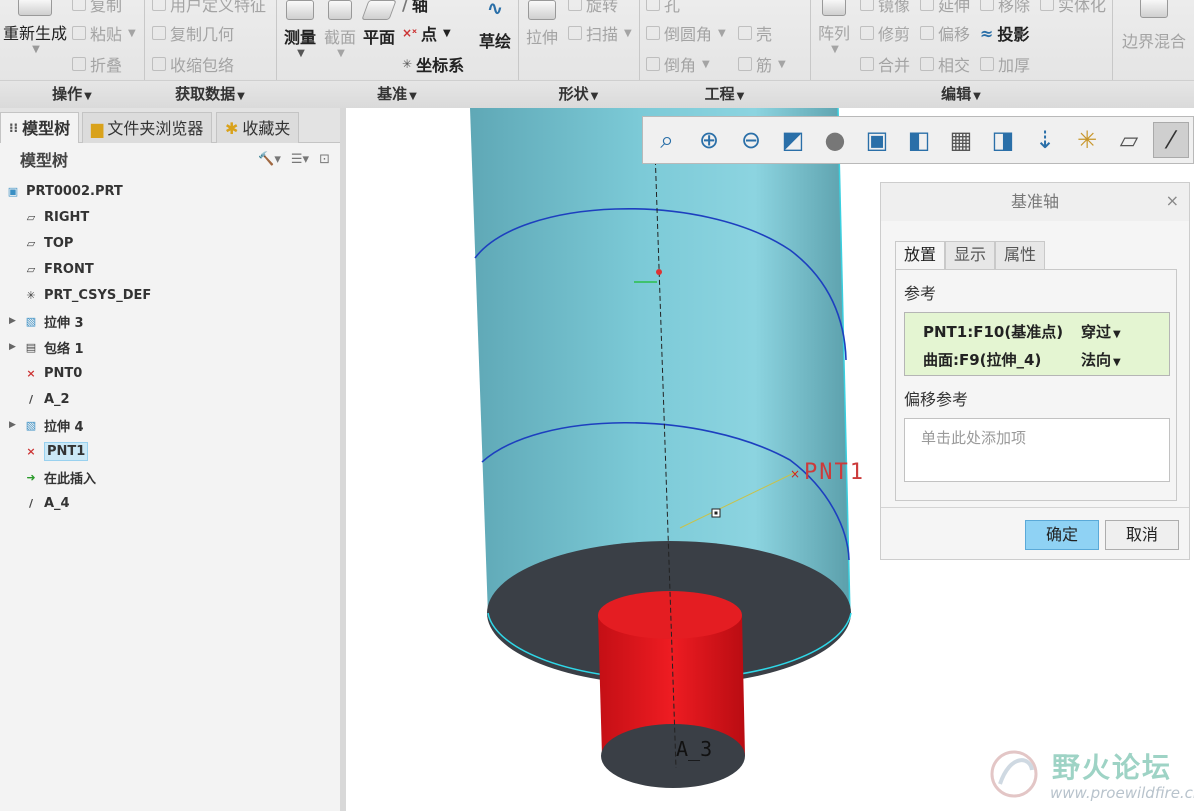  I want to click on plane-button: 平面, so click(379, 24).